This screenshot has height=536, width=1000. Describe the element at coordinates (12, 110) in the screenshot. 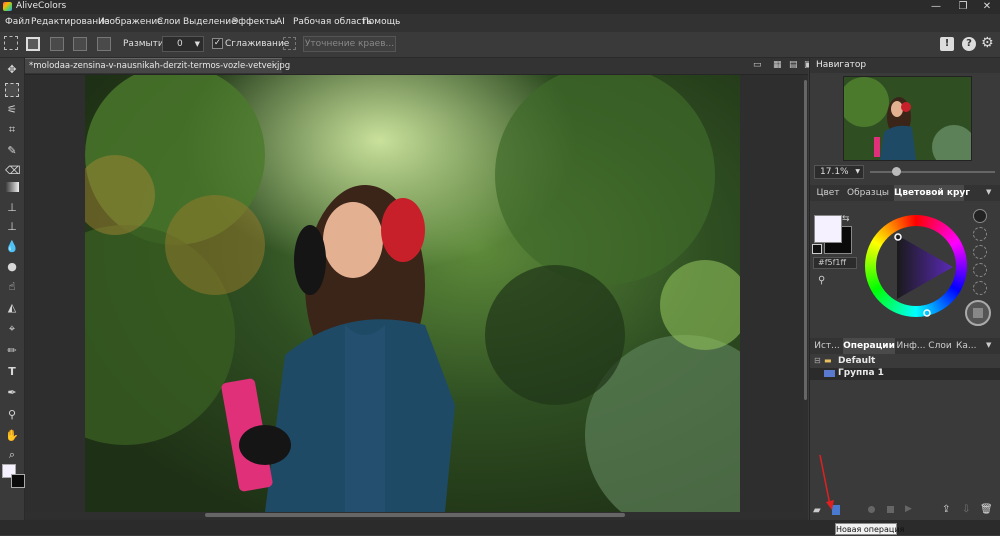

I see `magic-wand-icon: ⚟` at that location.